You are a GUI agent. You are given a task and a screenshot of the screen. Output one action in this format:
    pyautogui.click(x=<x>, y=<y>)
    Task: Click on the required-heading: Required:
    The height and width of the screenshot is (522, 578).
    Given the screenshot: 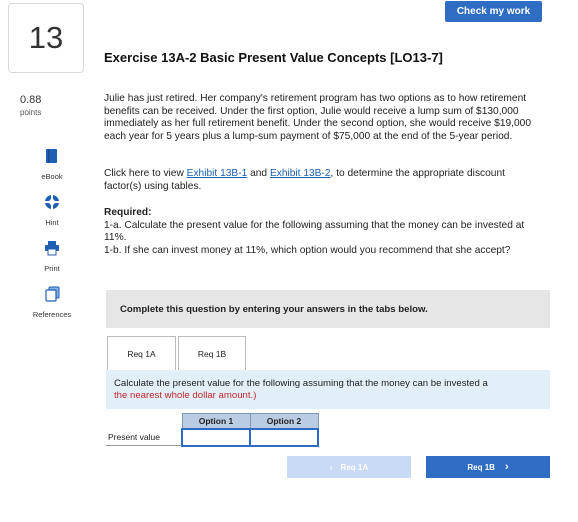 What is the action you would take?
    pyautogui.click(x=128, y=212)
    